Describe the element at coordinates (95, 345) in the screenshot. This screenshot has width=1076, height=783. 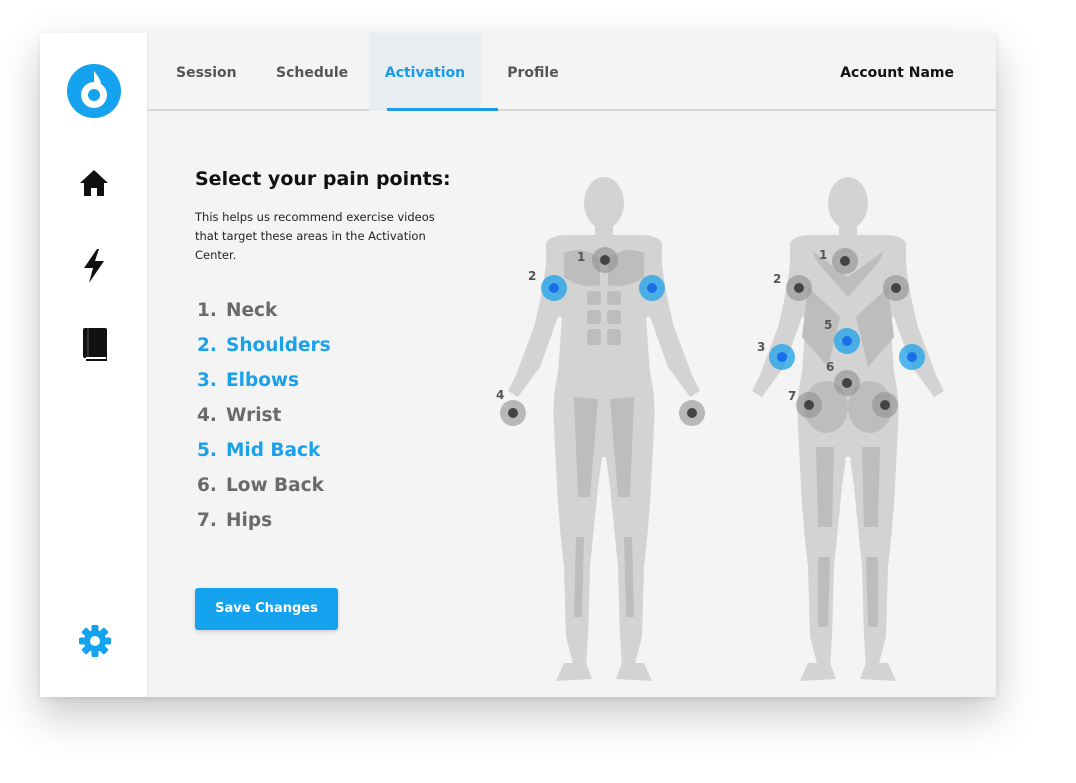
I see `book-icon` at that location.